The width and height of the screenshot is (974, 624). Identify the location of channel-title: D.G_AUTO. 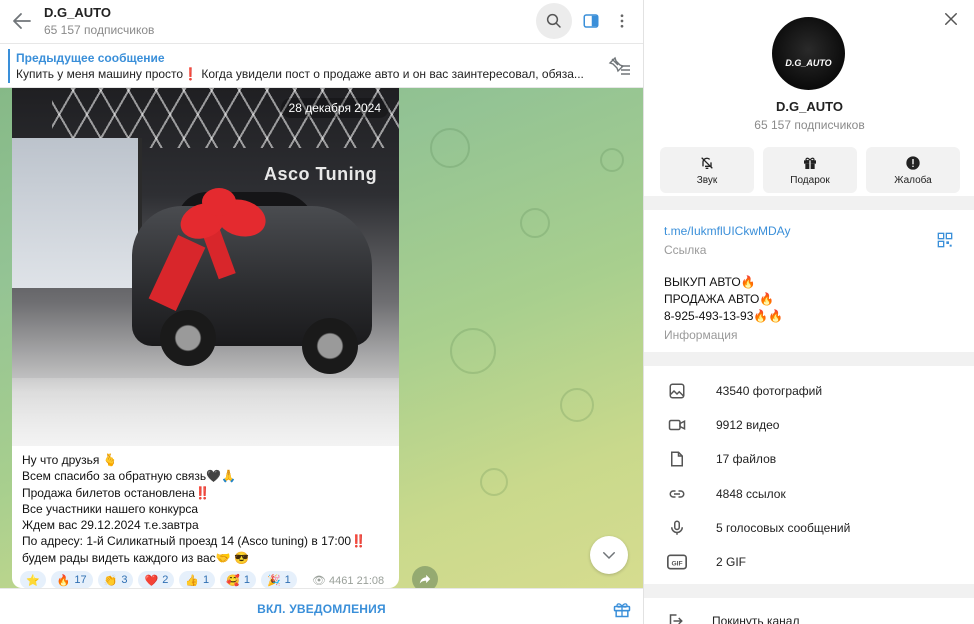
(77, 12).